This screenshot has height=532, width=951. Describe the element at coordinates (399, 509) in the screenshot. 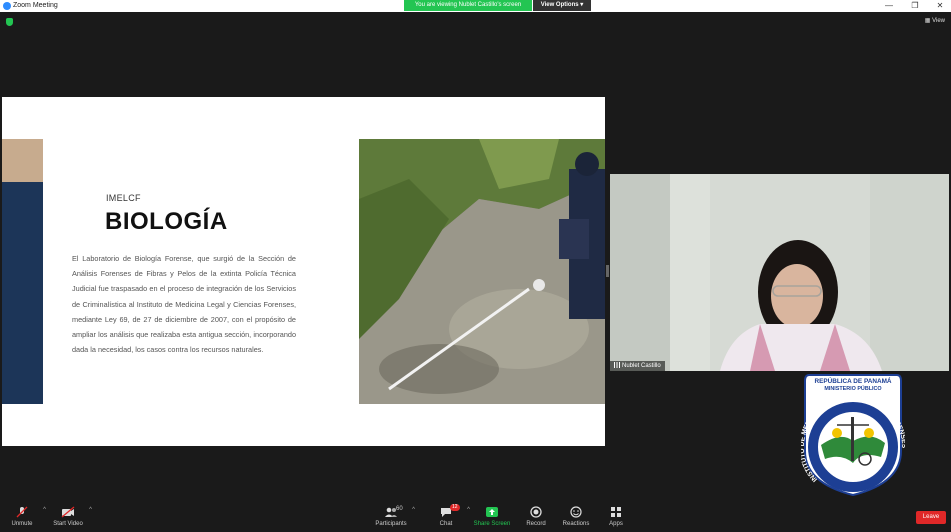

I see `participants-count: 60` at that location.